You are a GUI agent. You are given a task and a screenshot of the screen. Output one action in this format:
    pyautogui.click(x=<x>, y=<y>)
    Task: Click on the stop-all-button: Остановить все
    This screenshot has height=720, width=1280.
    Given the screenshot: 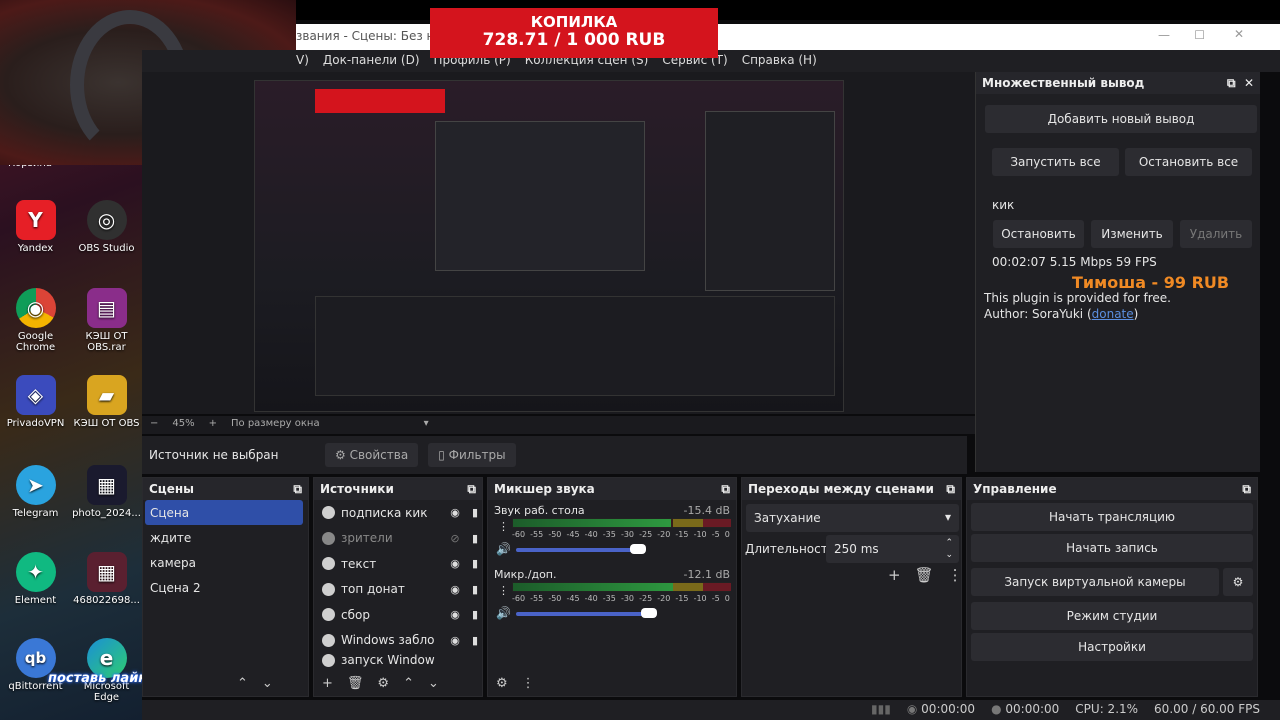 What is the action you would take?
    pyautogui.click(x=1188, y=162)
    